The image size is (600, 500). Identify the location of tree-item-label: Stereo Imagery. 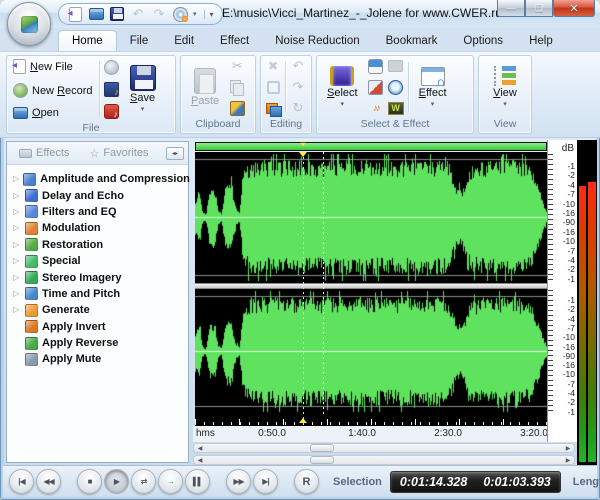
(82, 277).